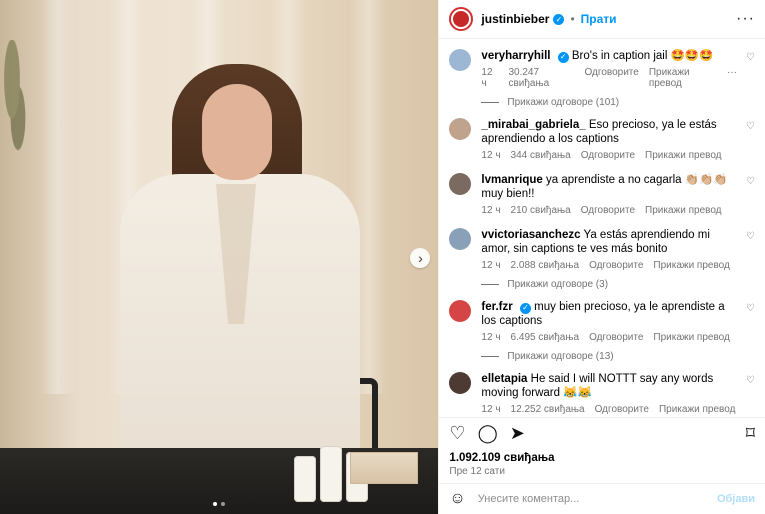  I want to click on chevron-right-icon: ›, so click(420, 258).